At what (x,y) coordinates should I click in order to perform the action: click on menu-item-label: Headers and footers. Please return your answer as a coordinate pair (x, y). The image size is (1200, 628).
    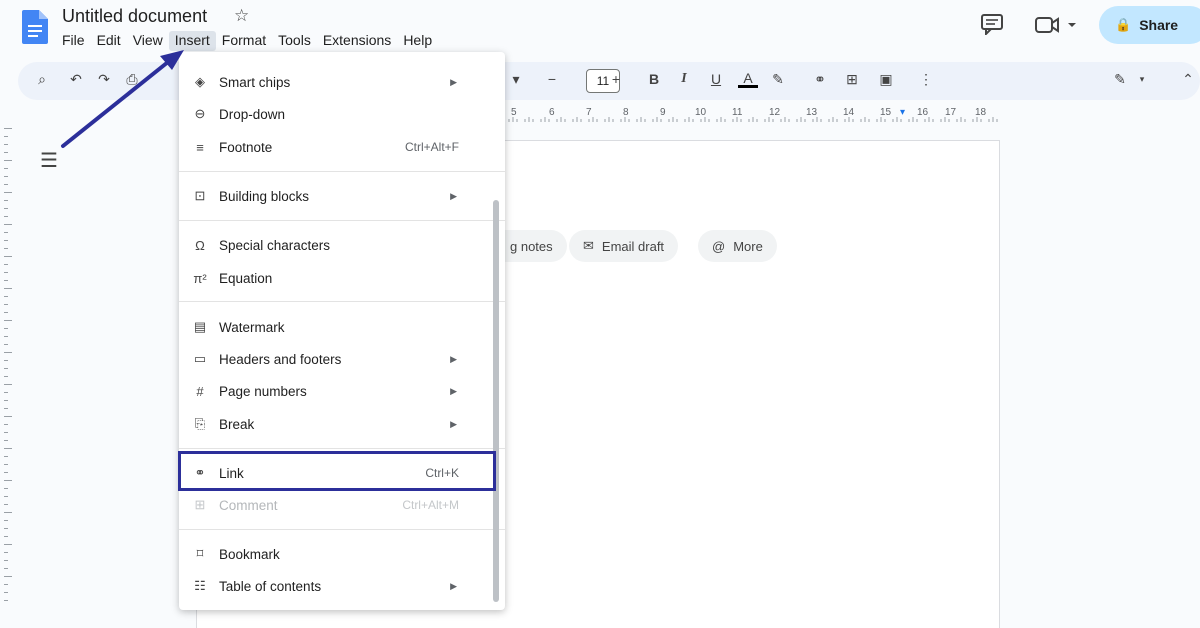
    Looking at the image, I should click on (280, 359).